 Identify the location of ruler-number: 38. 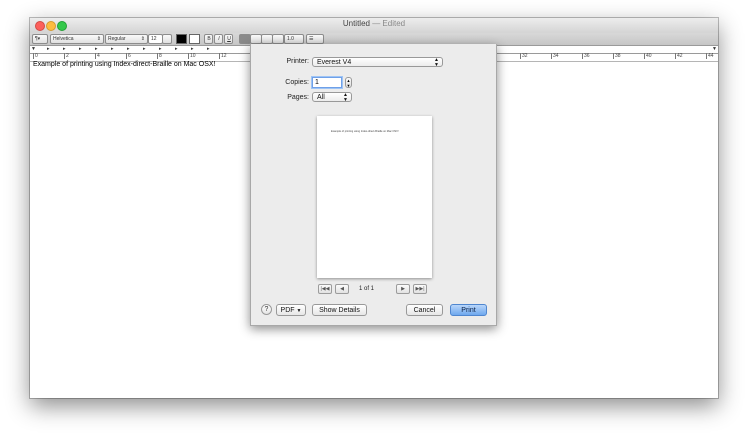
(618, 56).